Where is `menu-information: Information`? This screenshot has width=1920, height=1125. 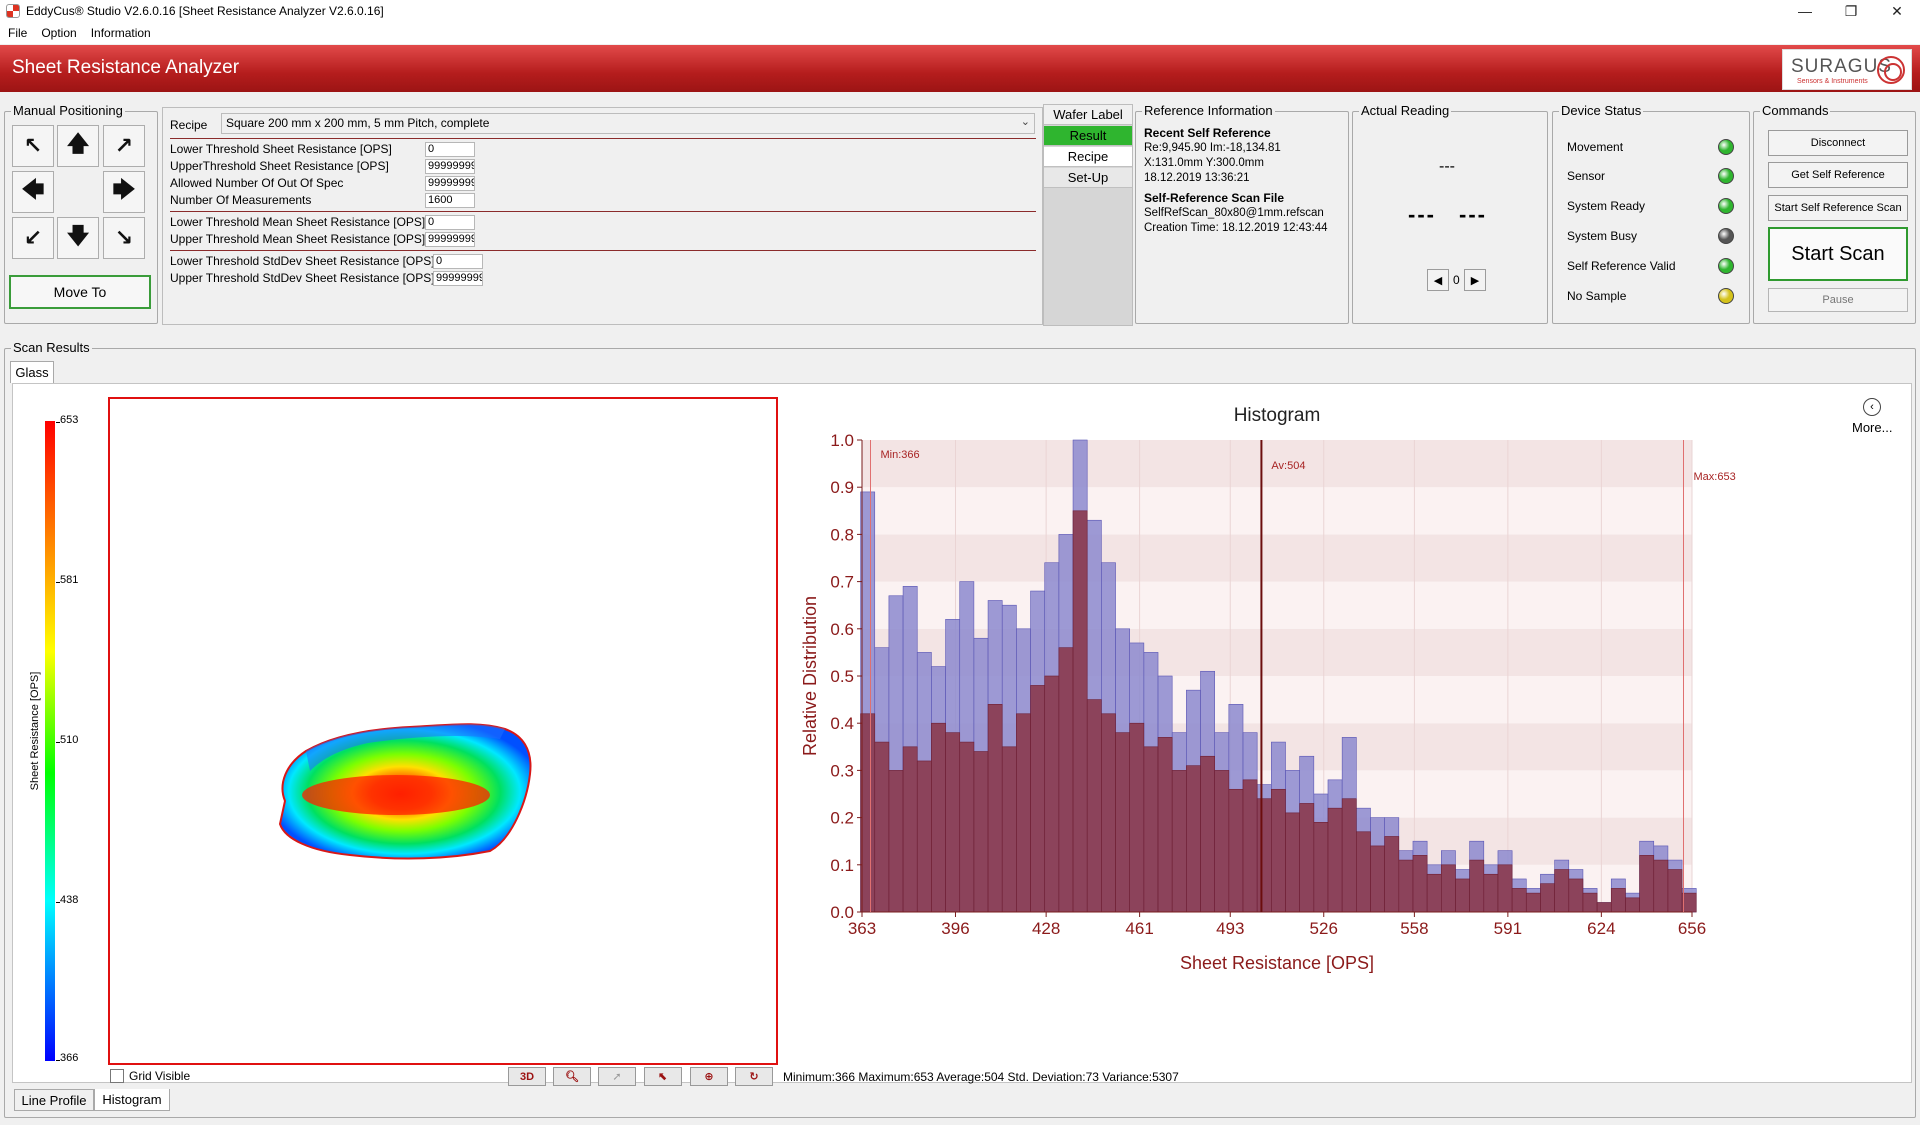 menu-information: Information is located at coordinates (121, 33).